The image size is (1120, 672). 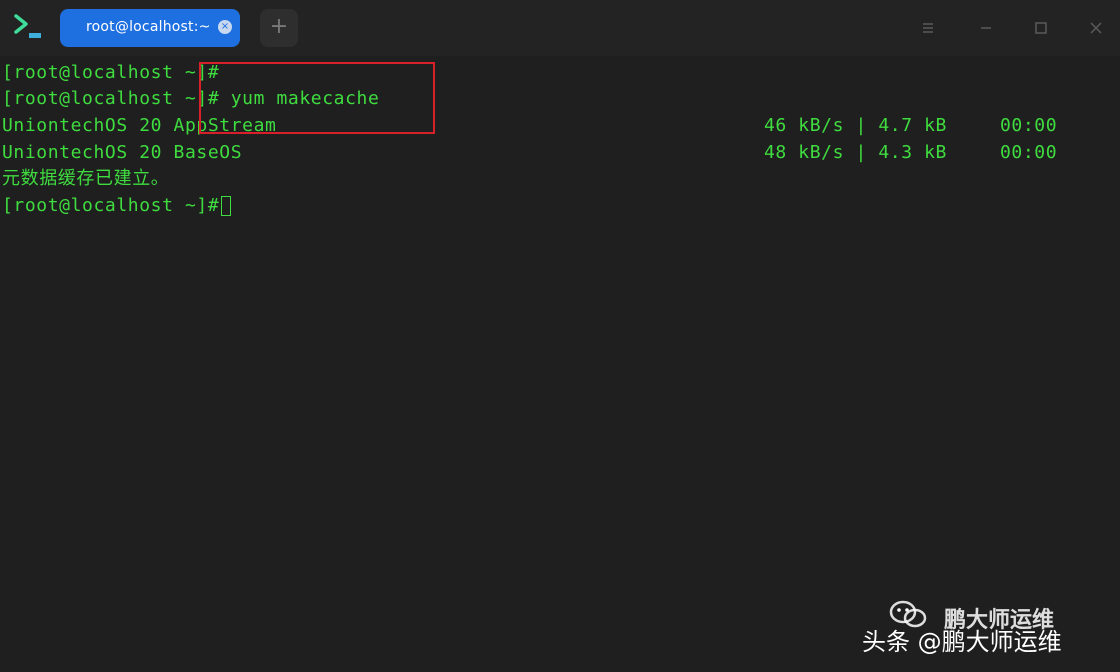 I want to click on tab-title: root@localhost:~, so click(x=148, y=27).